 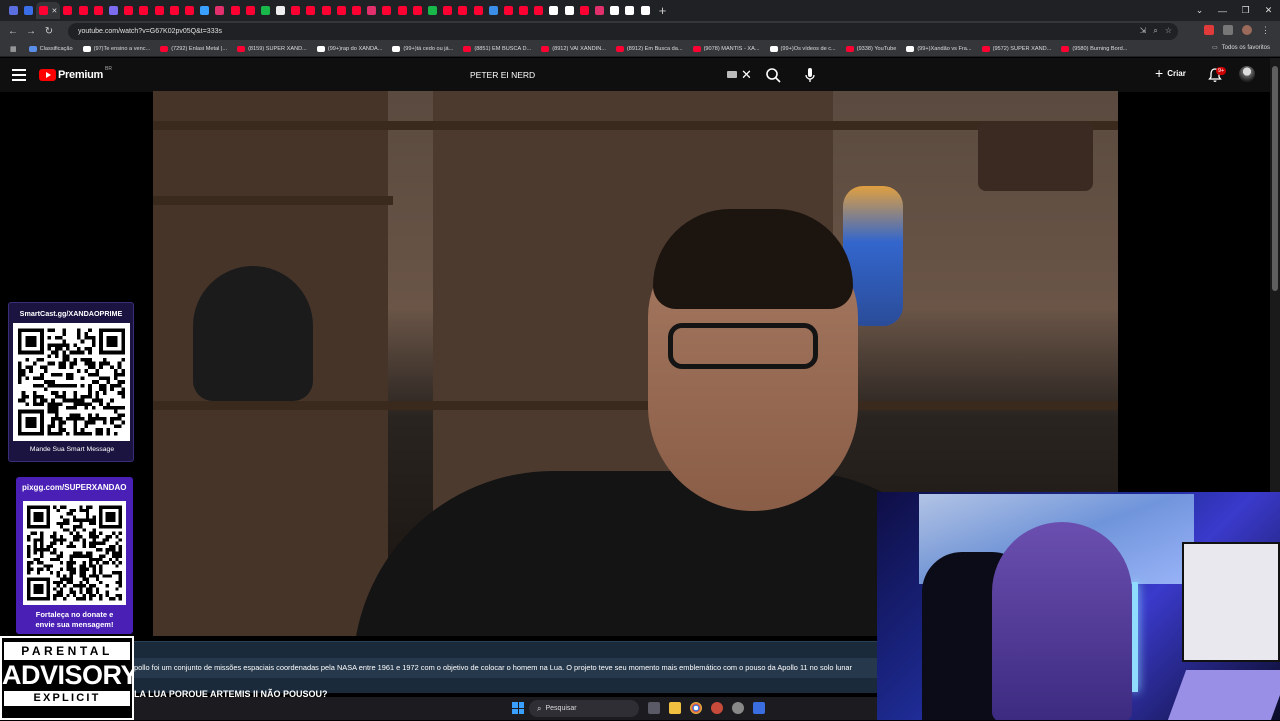 What do you see at coordinates (654, 708) in the screenshot?
I see `task-view-icon` at bounding box center [654, 708].